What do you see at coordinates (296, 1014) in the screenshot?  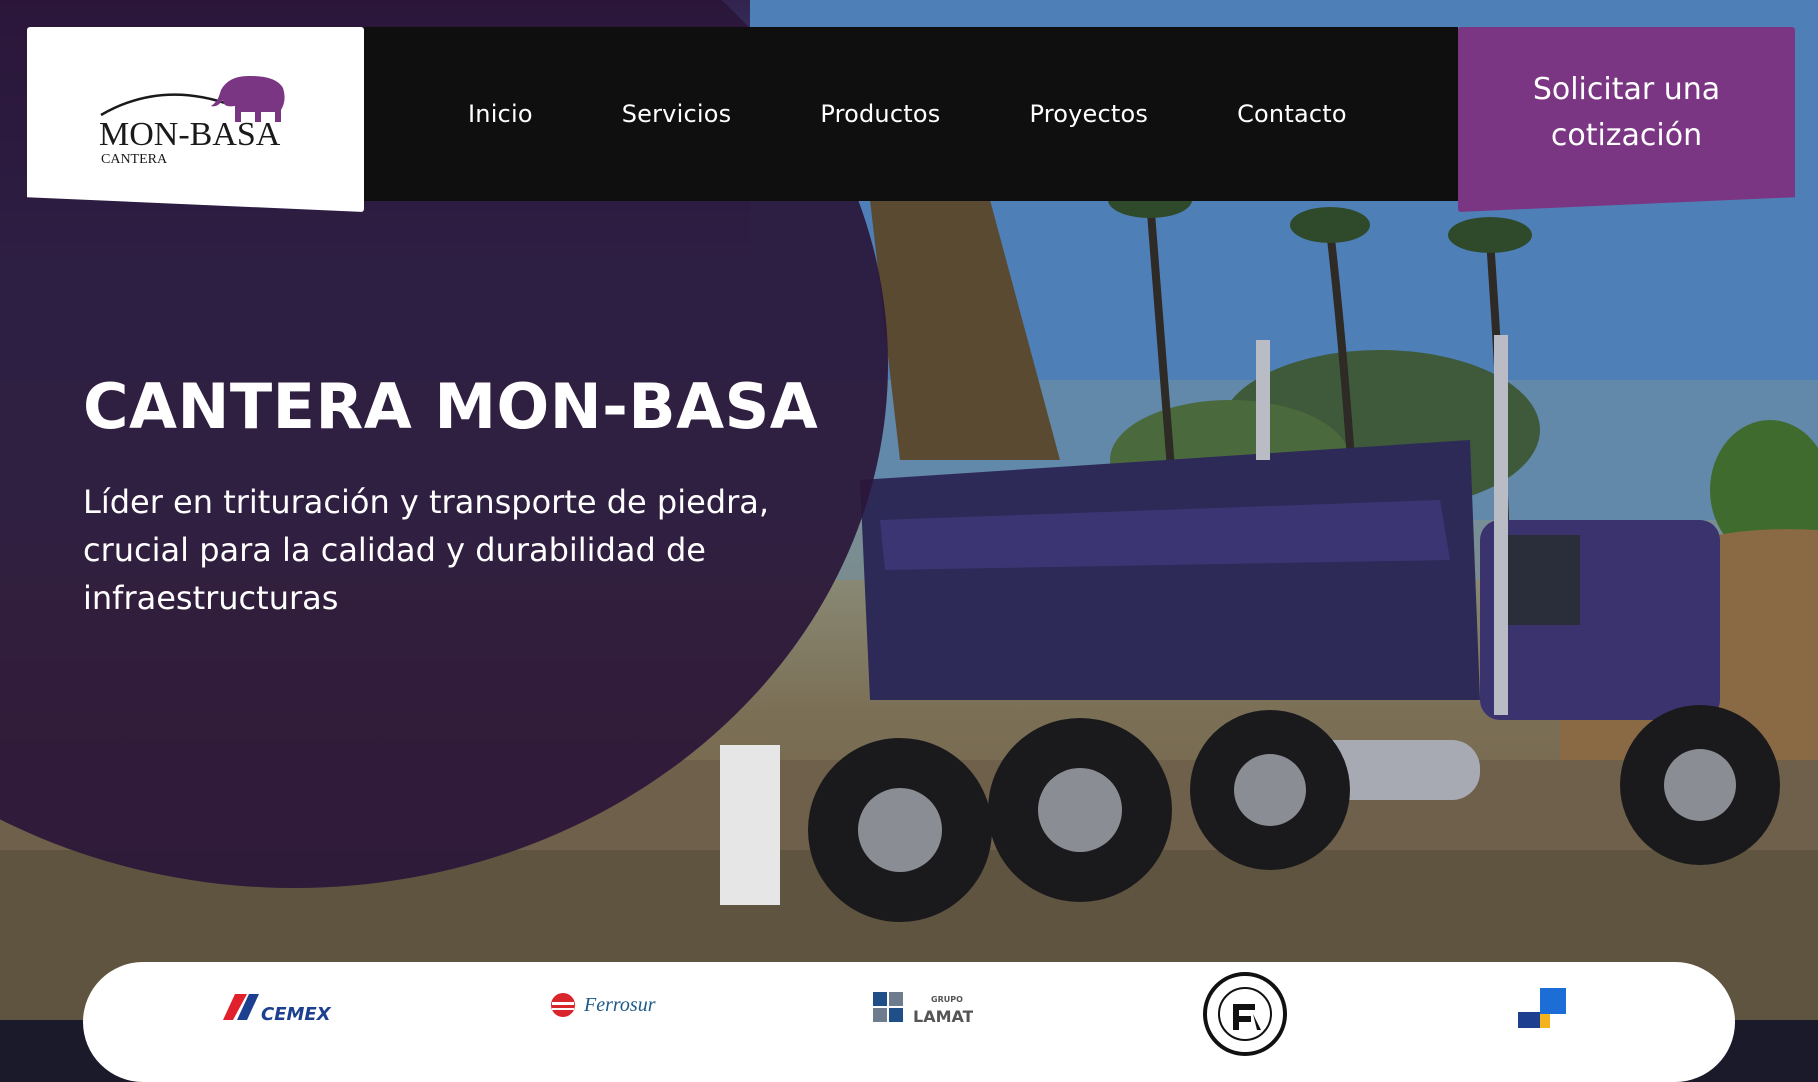 I see `svg-text: CEMEX` at bounding box center [296, 1014].